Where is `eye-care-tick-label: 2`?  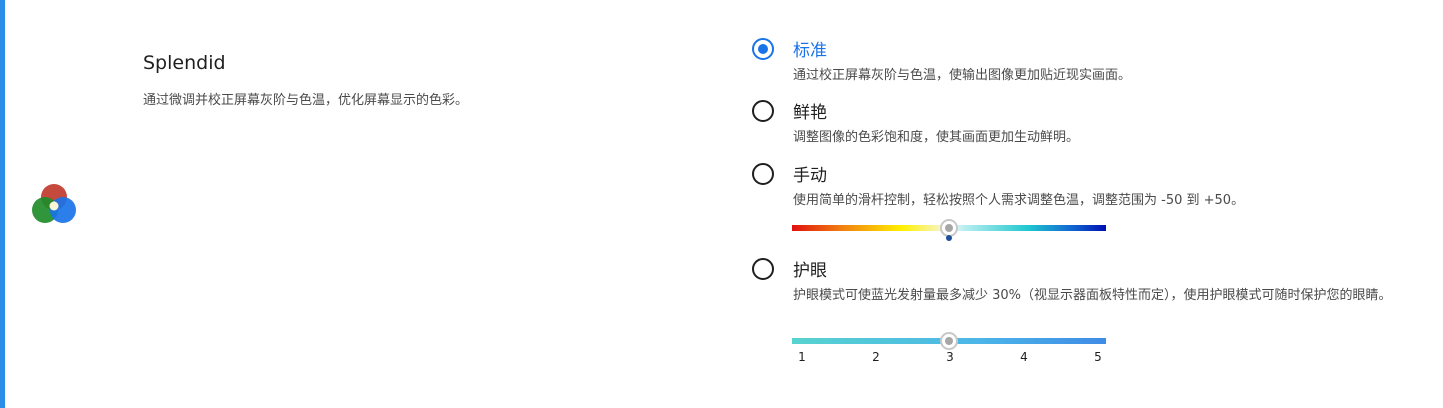 eye-care-tick-label: 2 is located at coordinates (876, 357).